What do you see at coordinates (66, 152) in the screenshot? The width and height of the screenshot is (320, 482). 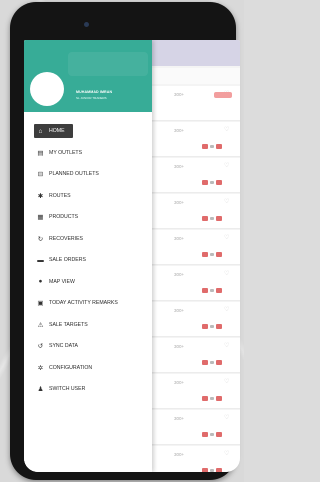 I see `menu-item-label: MY OUTLETS` at bounding box center [66, 152].